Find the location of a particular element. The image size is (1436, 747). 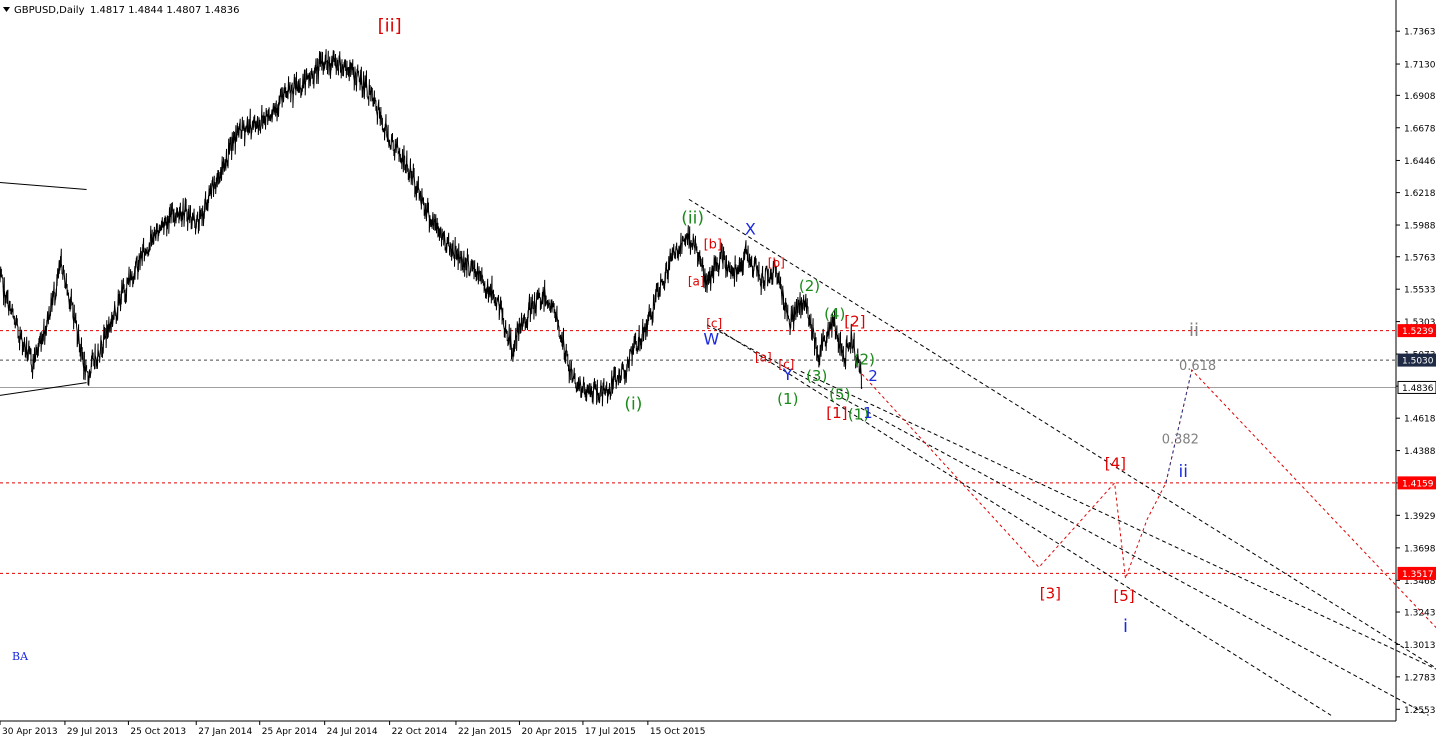

y-tick-label-7: 1.5763 is located at coordinates (1420, 258).